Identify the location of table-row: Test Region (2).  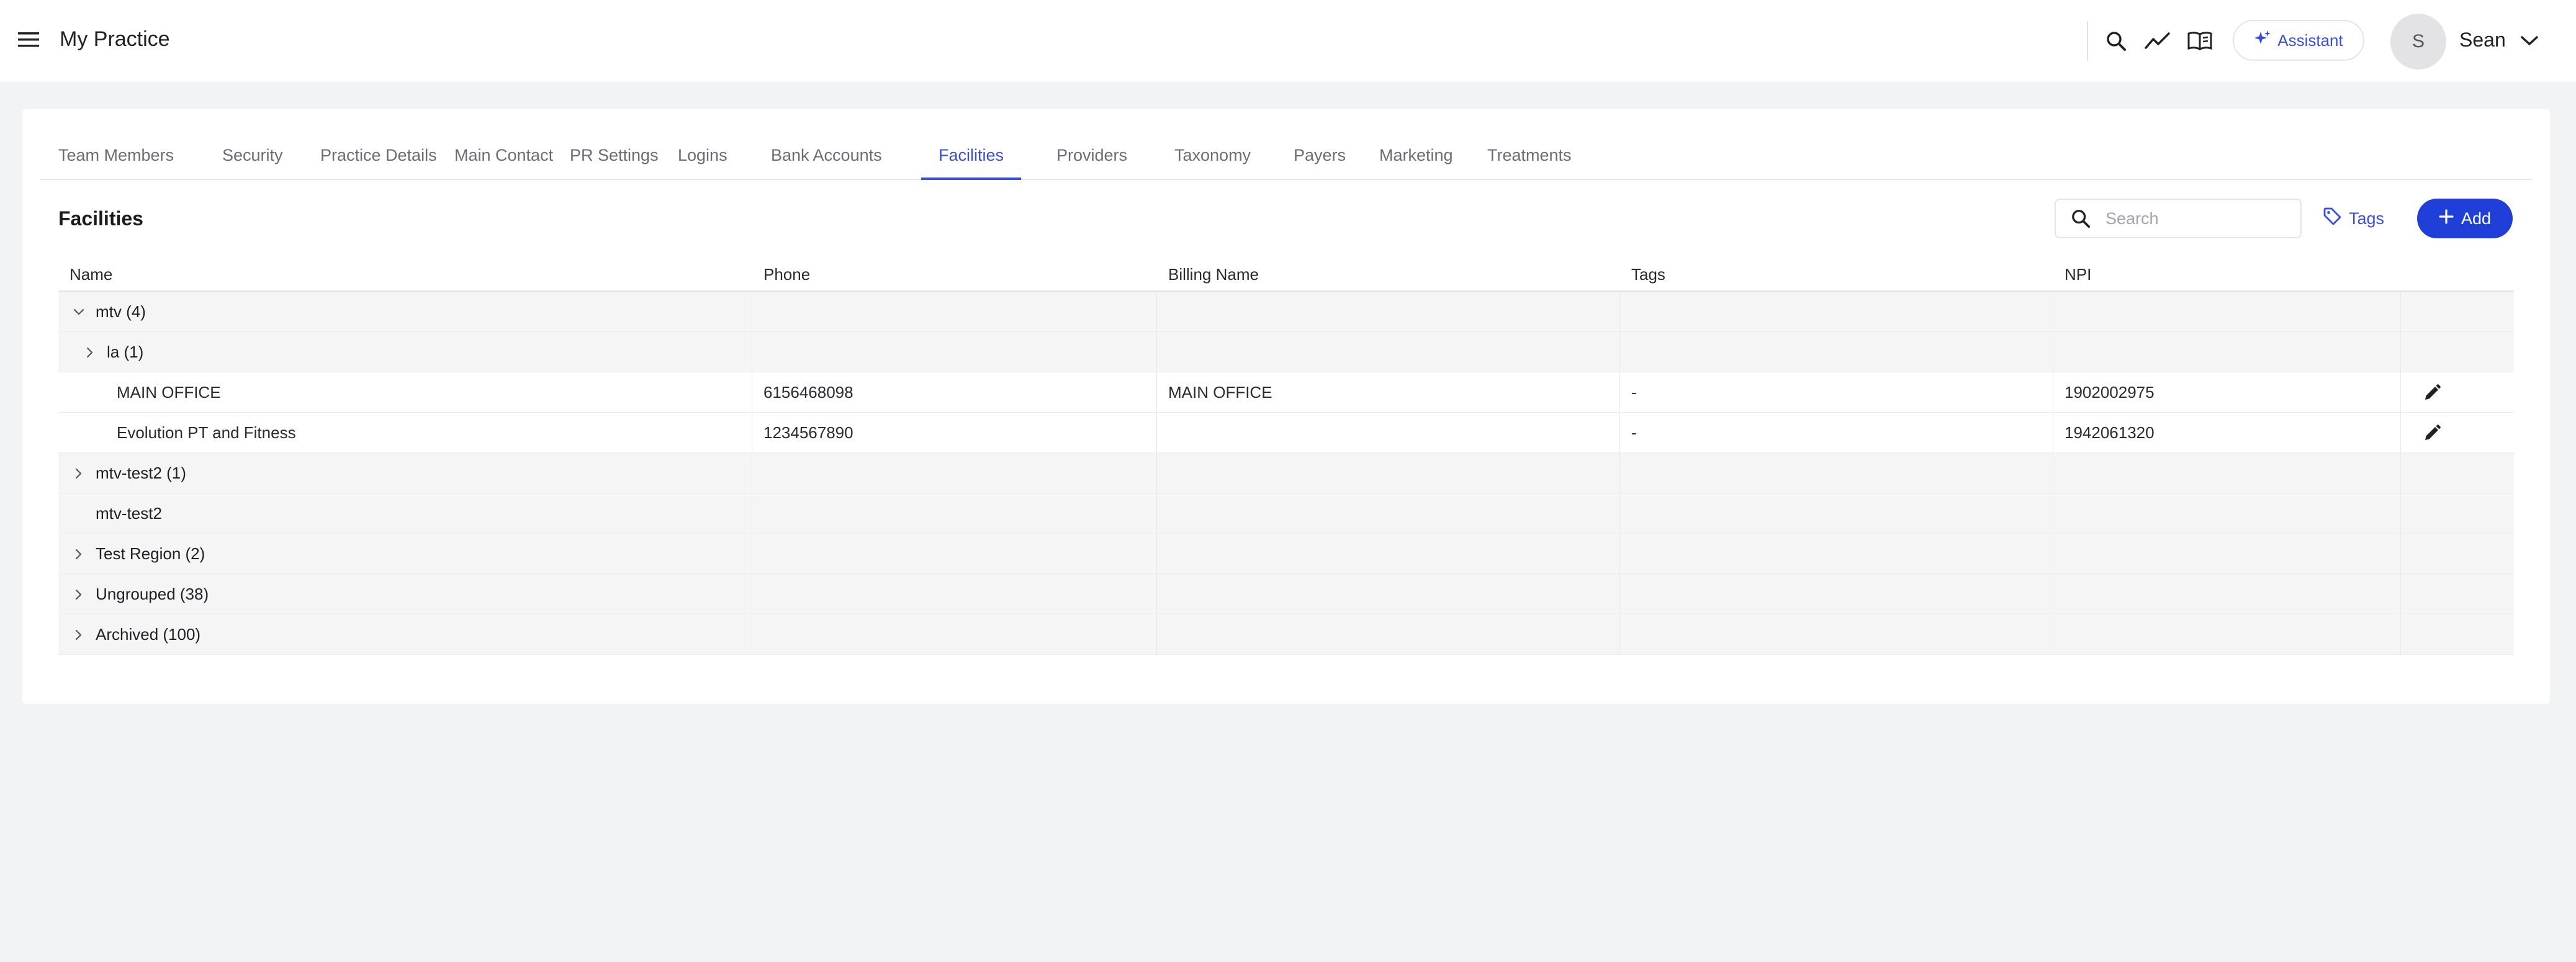
(1286, 554).